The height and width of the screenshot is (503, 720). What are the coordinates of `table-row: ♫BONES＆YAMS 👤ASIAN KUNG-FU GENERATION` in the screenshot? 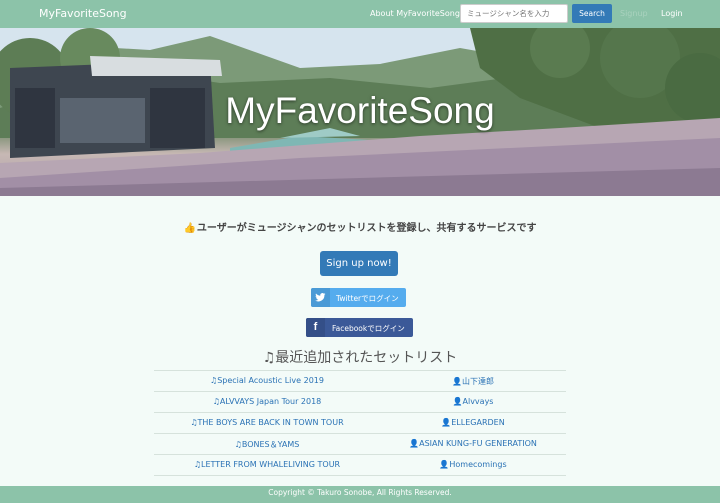 It's located at (360, 444).